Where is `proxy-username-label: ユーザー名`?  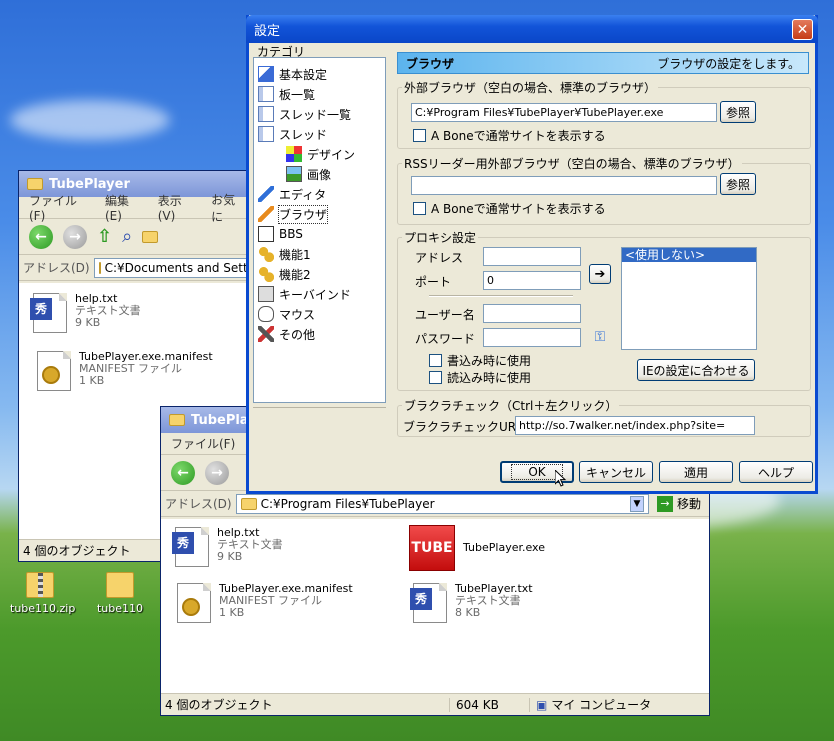 proxy-username-label: ユーザー名 is located at coordinates (445, 315).